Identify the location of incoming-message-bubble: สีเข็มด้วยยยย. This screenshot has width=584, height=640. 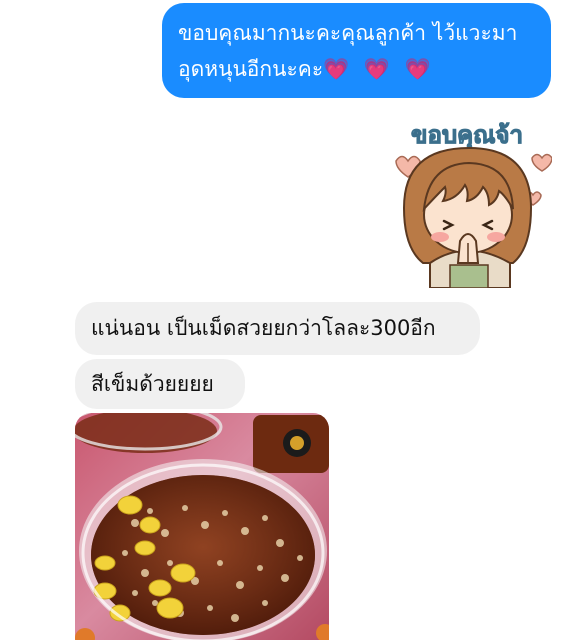
(160, 384).